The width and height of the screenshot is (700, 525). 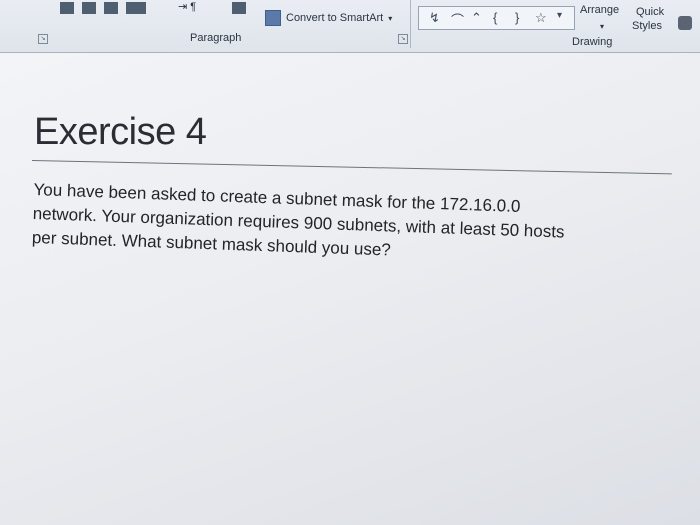 I want to click on smartart-label: Convert to SmartArt, so click(x=335, y=18).